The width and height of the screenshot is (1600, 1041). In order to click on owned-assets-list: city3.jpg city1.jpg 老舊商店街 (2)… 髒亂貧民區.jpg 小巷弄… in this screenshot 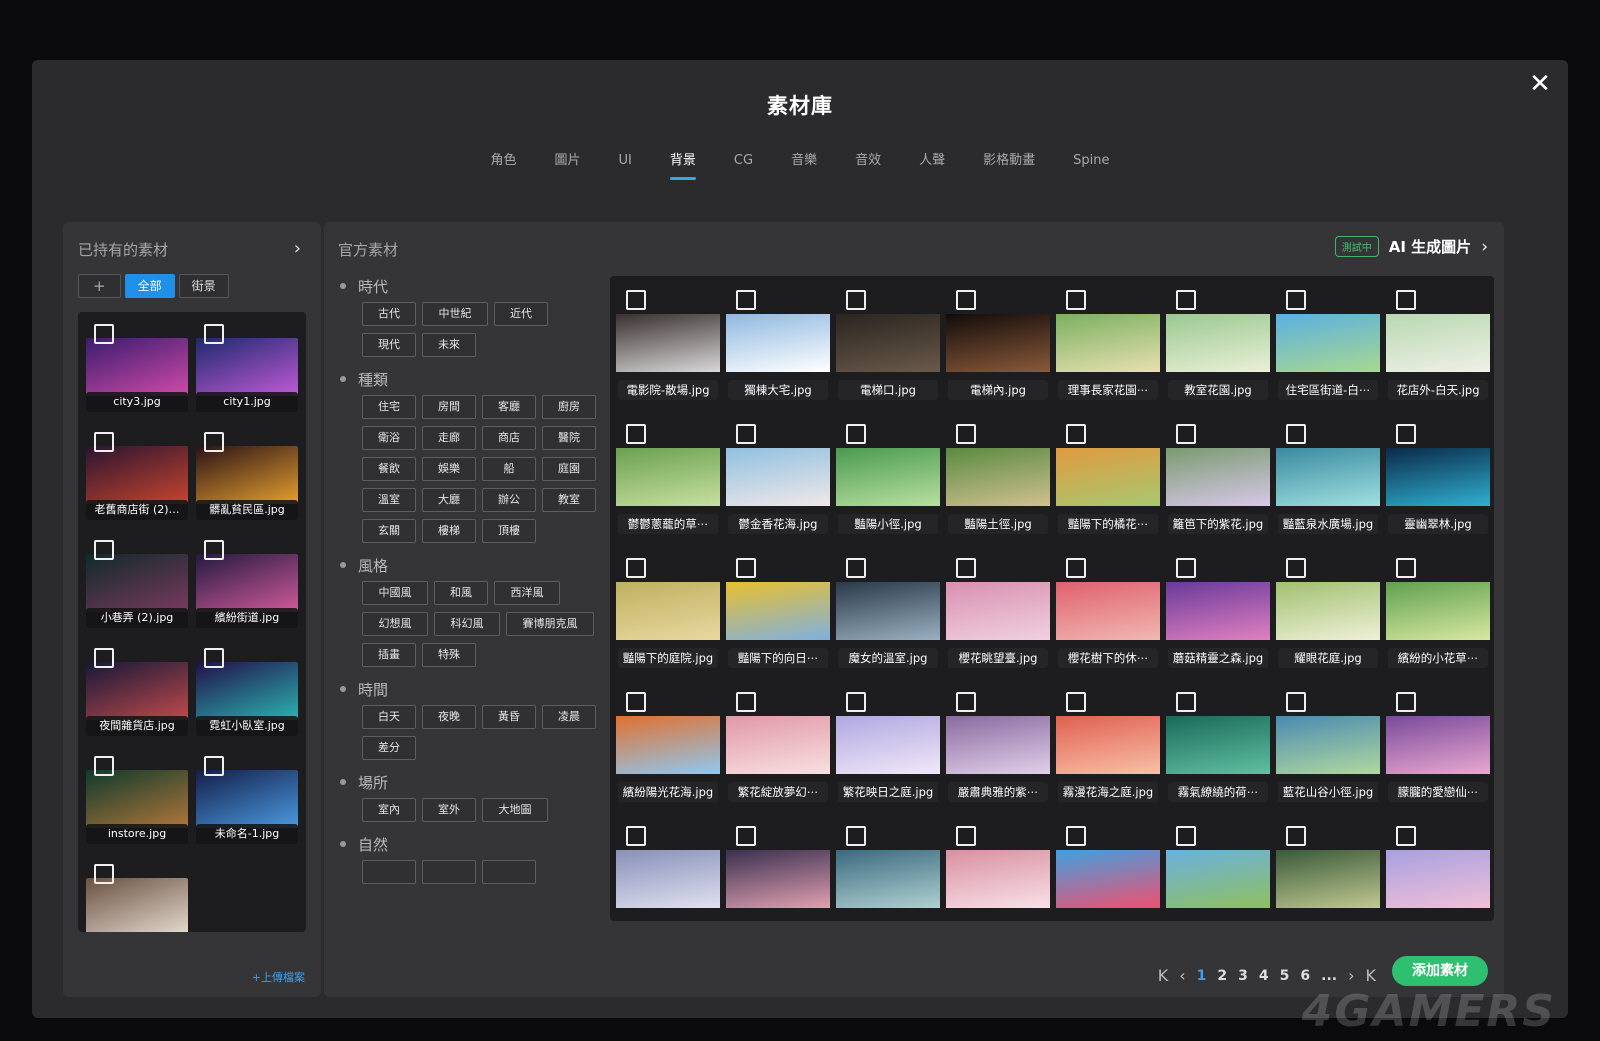, I will do `click(192, 622)`.